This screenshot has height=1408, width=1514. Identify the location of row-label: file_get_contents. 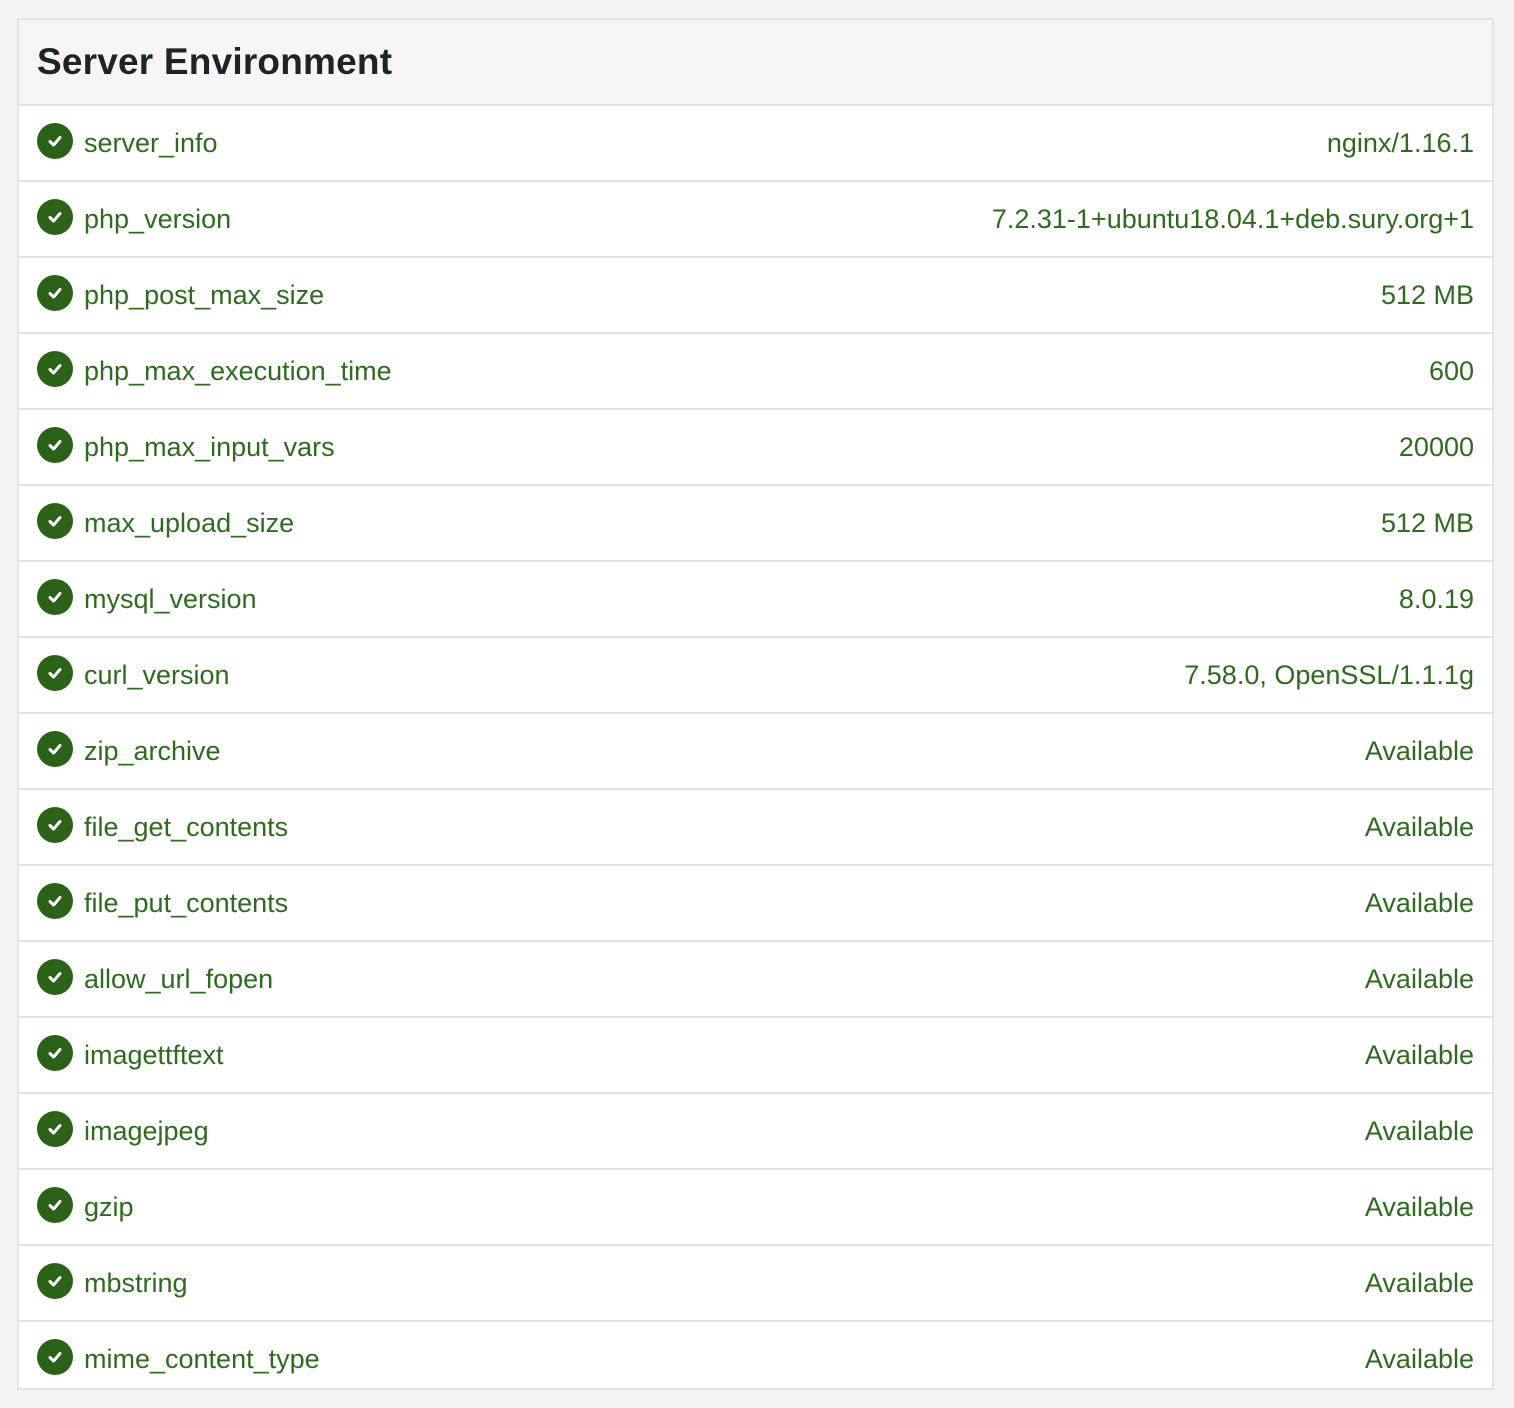
(186, 826).